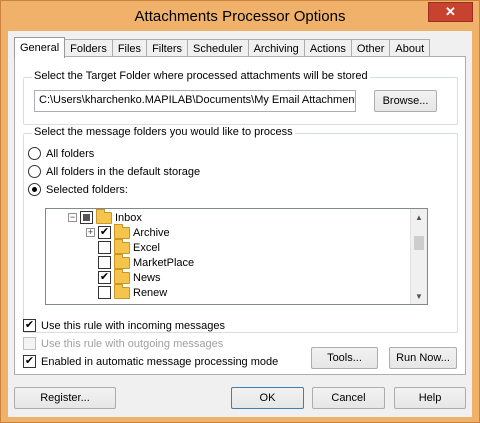  I want to click on radio-selected-folders-circle, so click(34, 189).